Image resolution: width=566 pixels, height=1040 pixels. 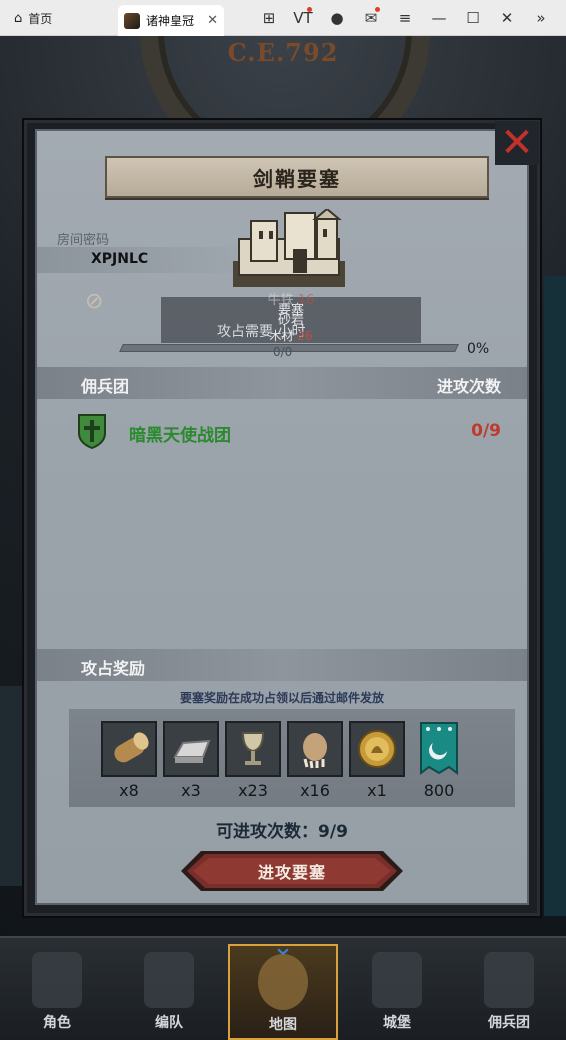 What do you see at coordinates (92, 431) in the screenshot?
I see `guild-shield-icon` at bounding box center [92, 431].